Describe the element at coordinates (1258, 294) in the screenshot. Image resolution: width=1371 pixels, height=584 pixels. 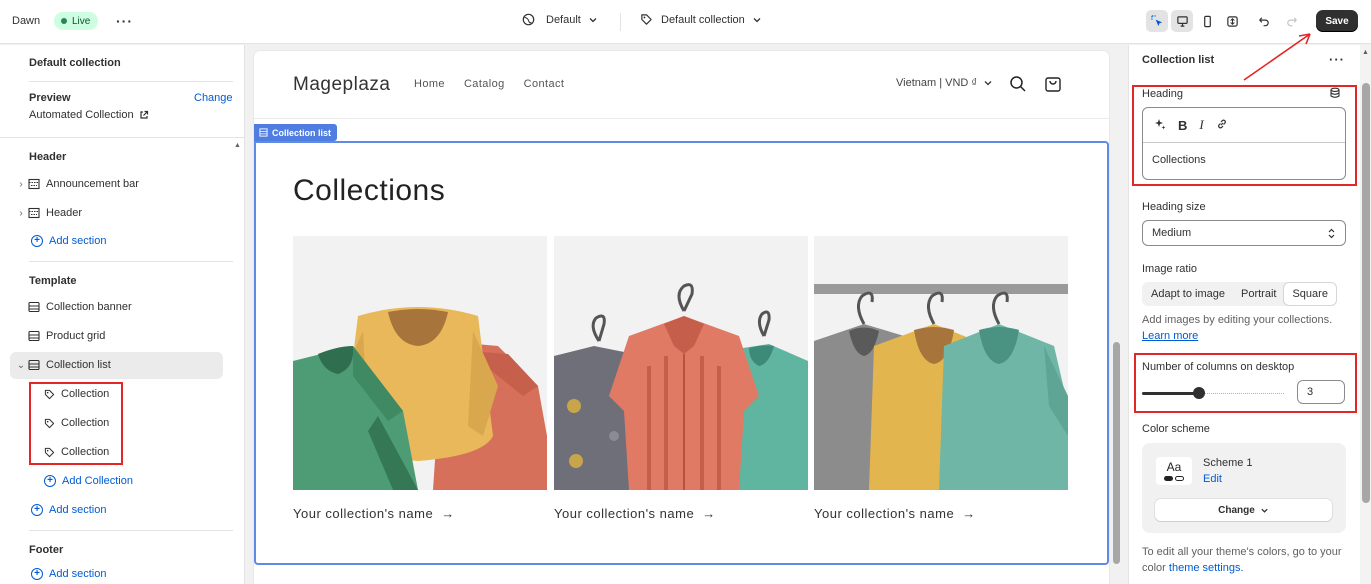
I see `ratio-option-portrait: Portrait` at that location.